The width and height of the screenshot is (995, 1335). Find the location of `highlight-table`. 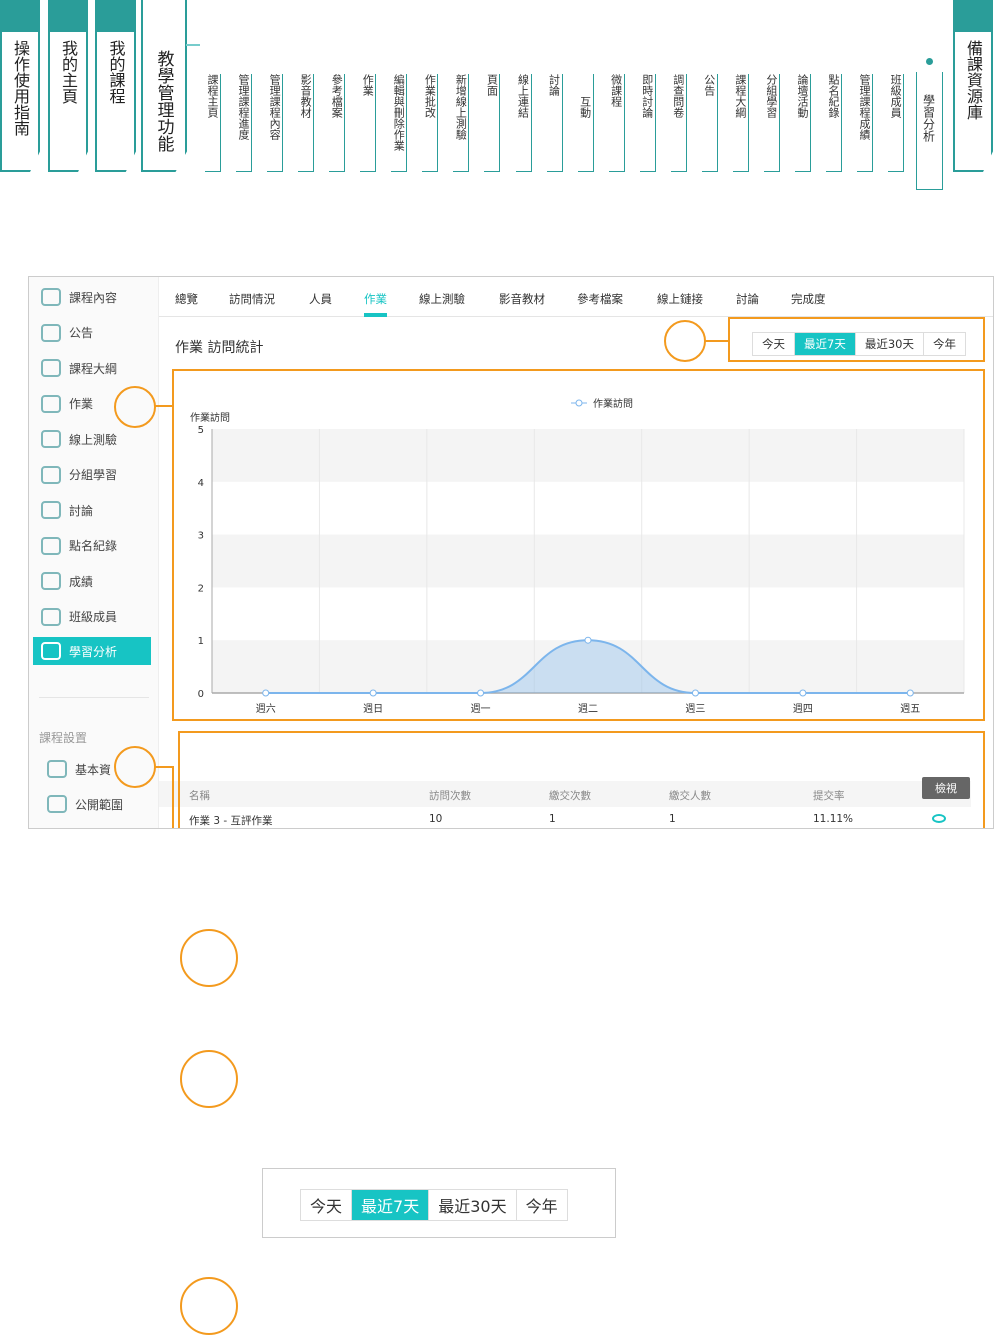

highlight-table is located at coordinates (581, 779).